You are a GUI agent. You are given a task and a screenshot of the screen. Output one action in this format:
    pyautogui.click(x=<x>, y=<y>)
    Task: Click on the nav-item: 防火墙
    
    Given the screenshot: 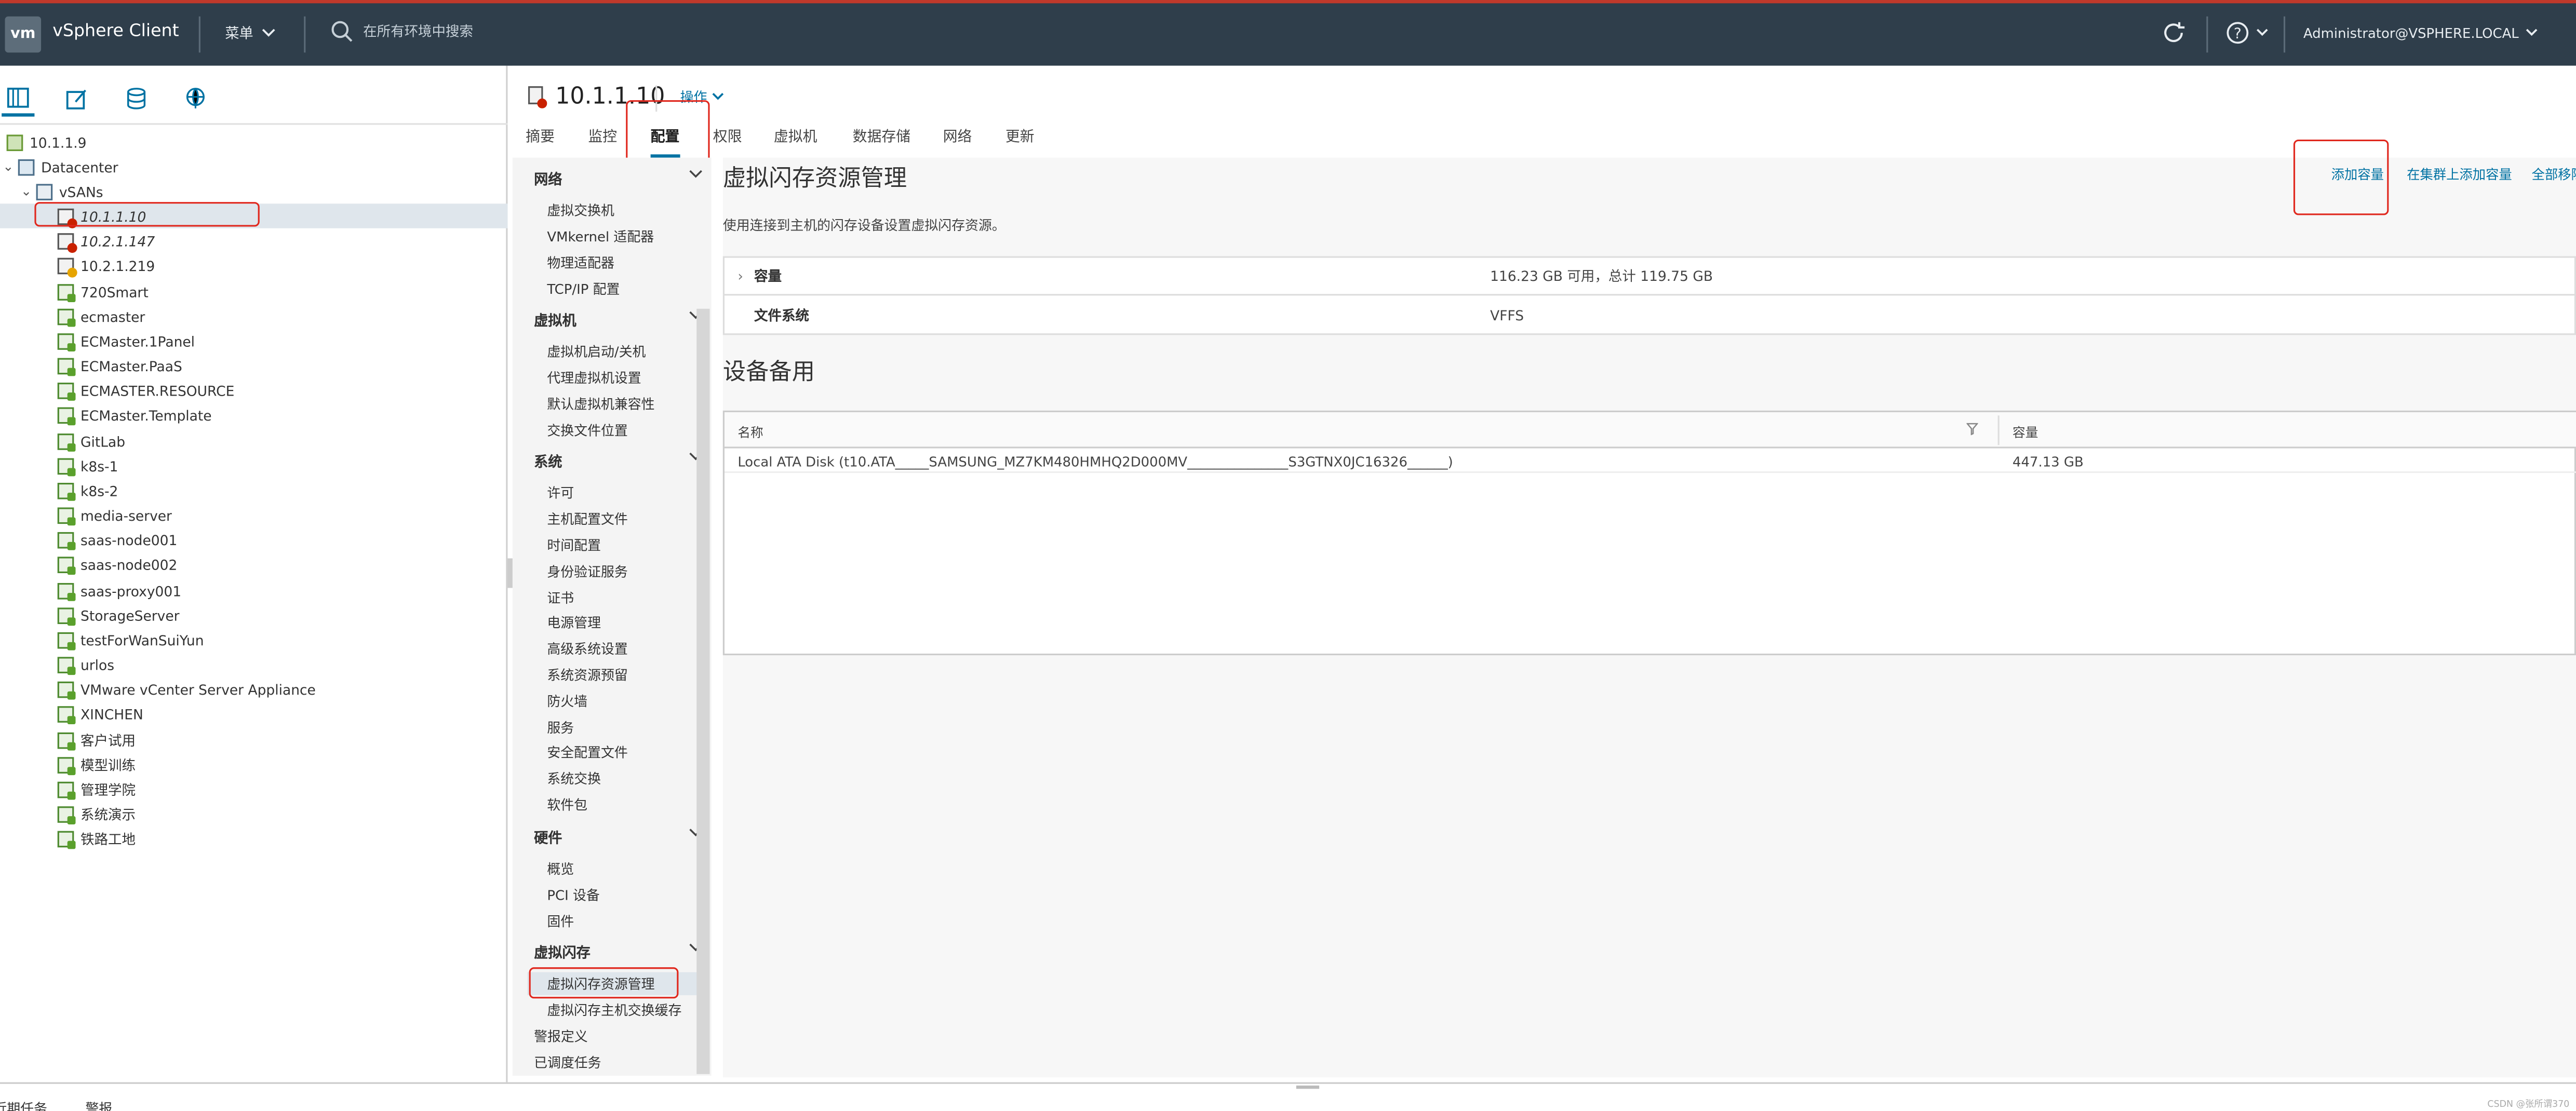 What is the action you would take?
    pyautogui.click(x=567, y=701)
    